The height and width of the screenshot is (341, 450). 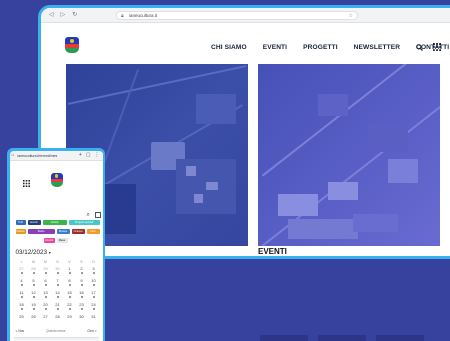 I want to click on nav-chi-siamo: CHI SIAMO, so click(x=229, y=47).